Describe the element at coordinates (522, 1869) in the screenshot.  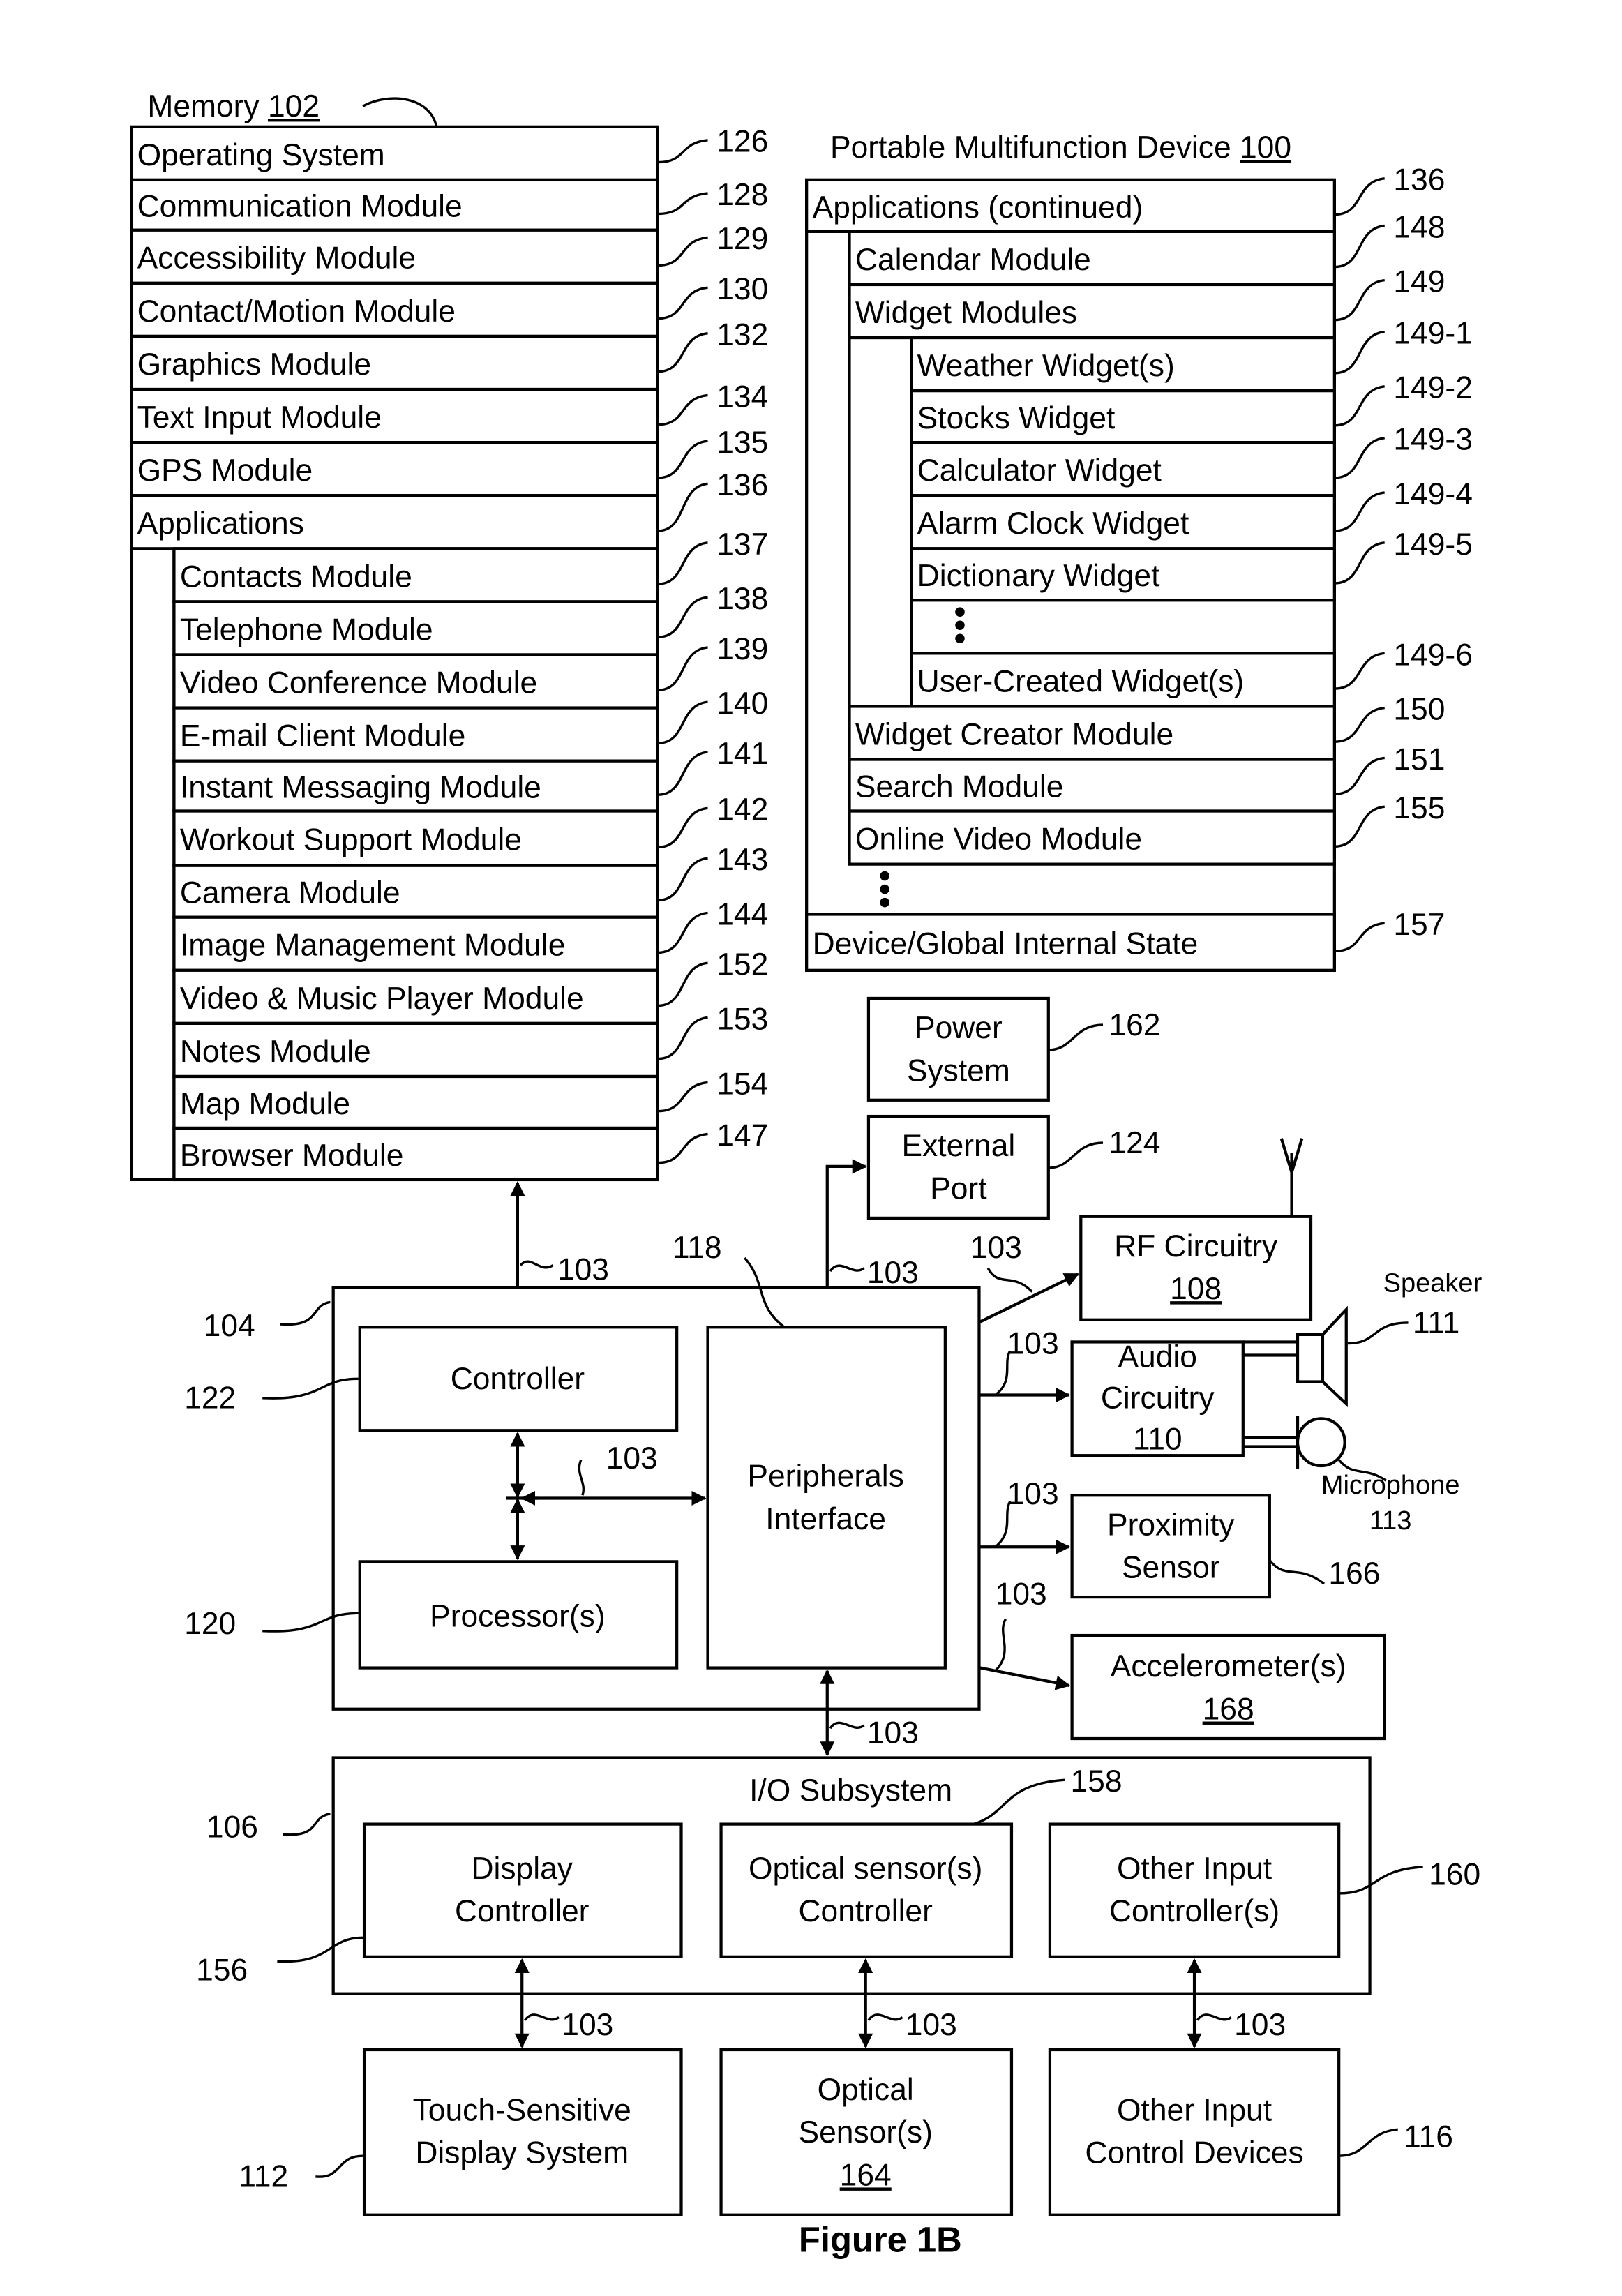
I see `display-controller-label-1: Display` at that location.